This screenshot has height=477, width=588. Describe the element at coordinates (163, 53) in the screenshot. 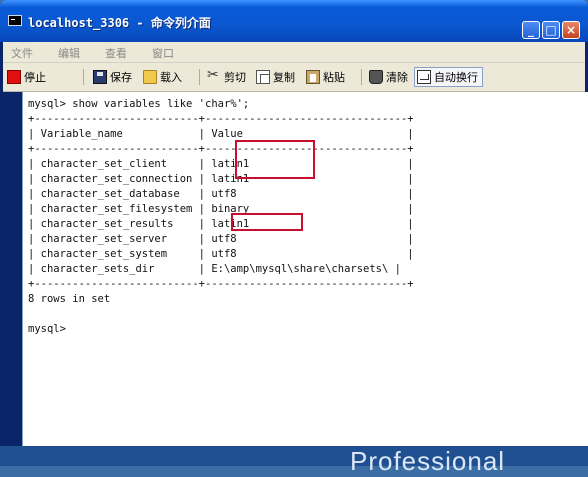

I see `menu-window: 窗口` at that location.